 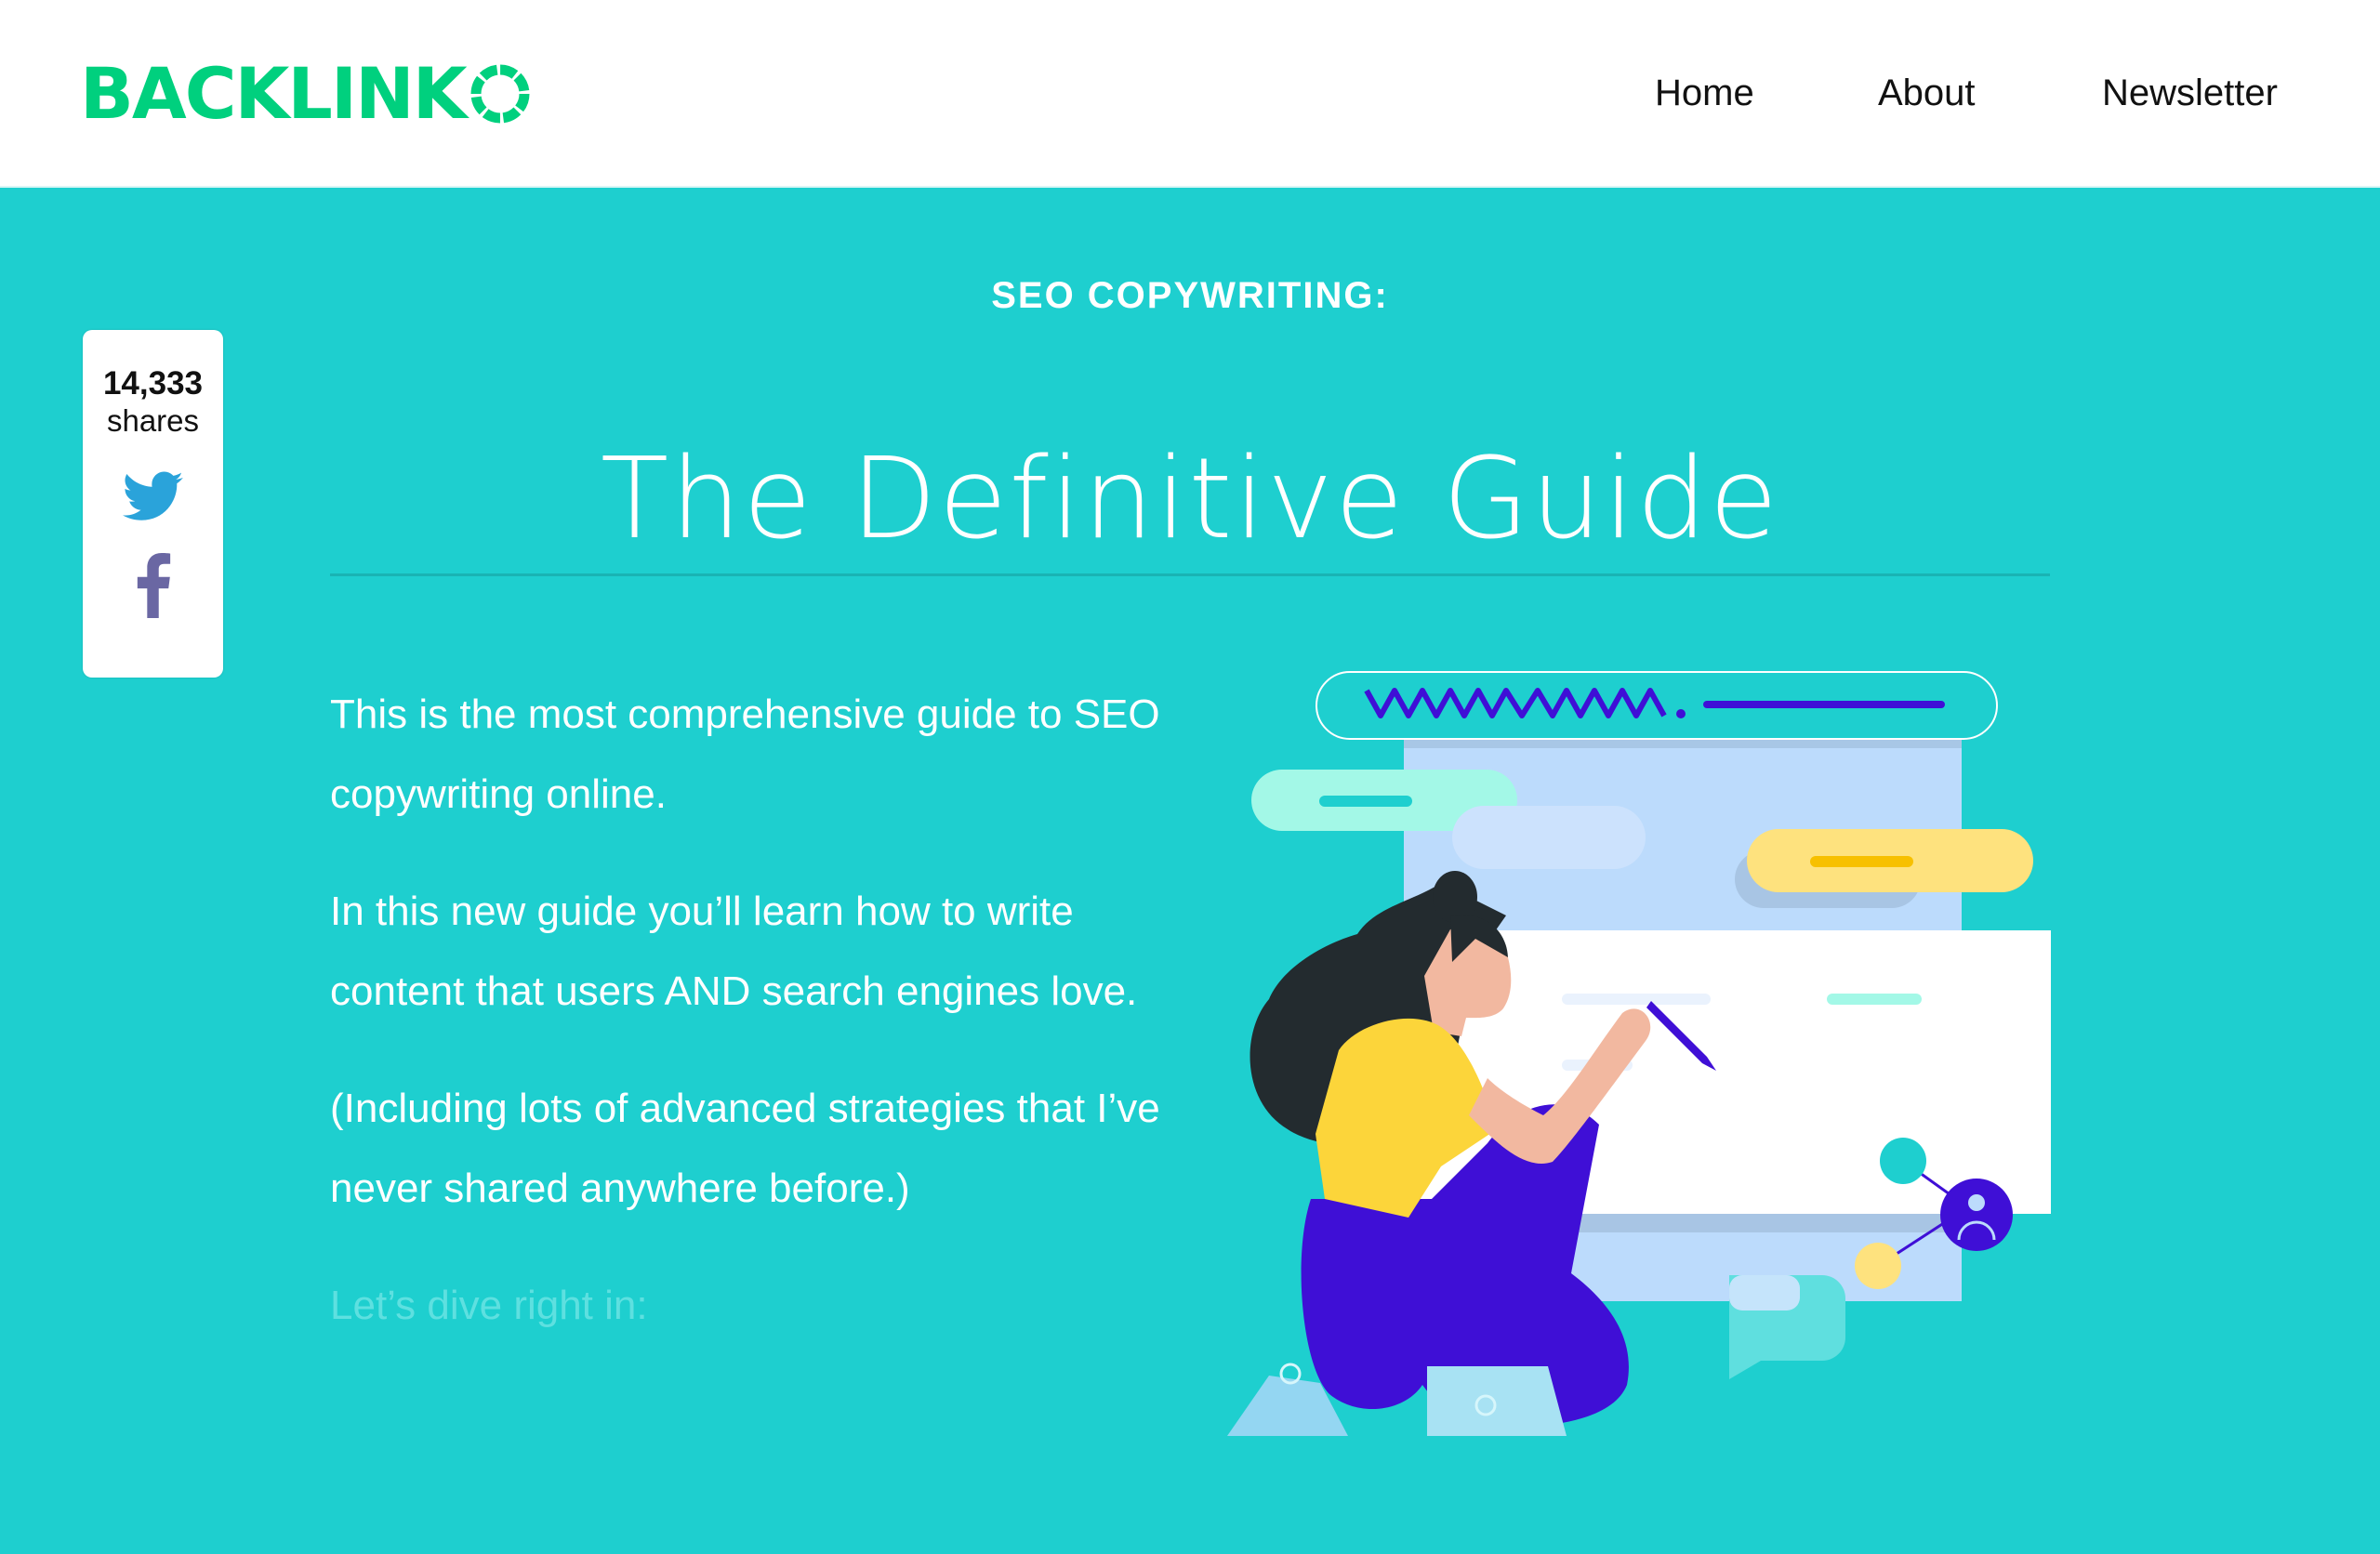 What do you see at coordinates (1927, 93) in the screenshot?
I see `nav-about: About` at bounding box center [1927, 93].